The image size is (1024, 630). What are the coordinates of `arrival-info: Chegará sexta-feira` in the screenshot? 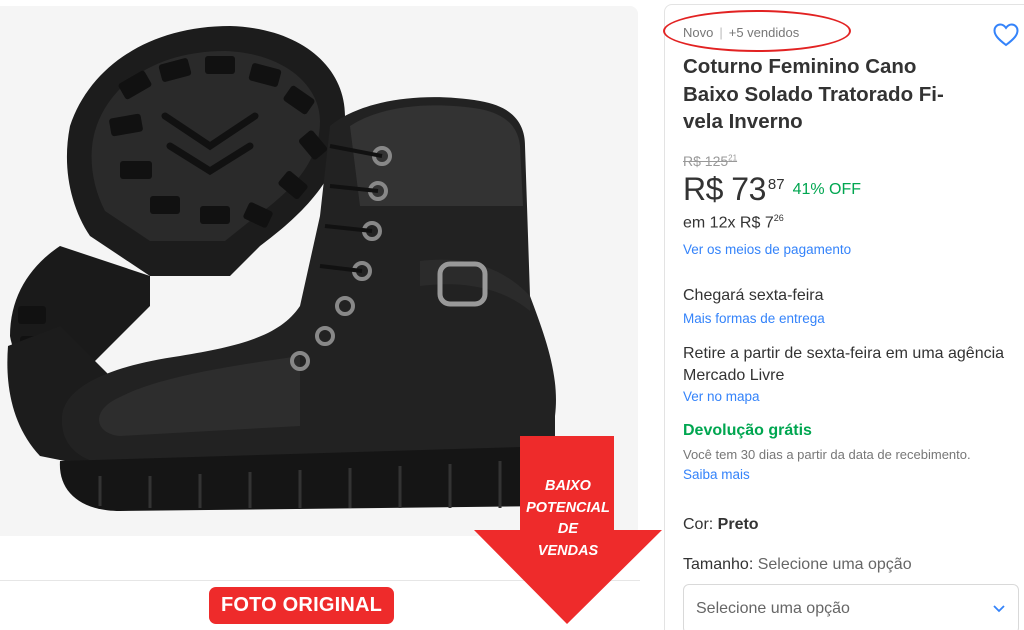 It's located at (753, 295).